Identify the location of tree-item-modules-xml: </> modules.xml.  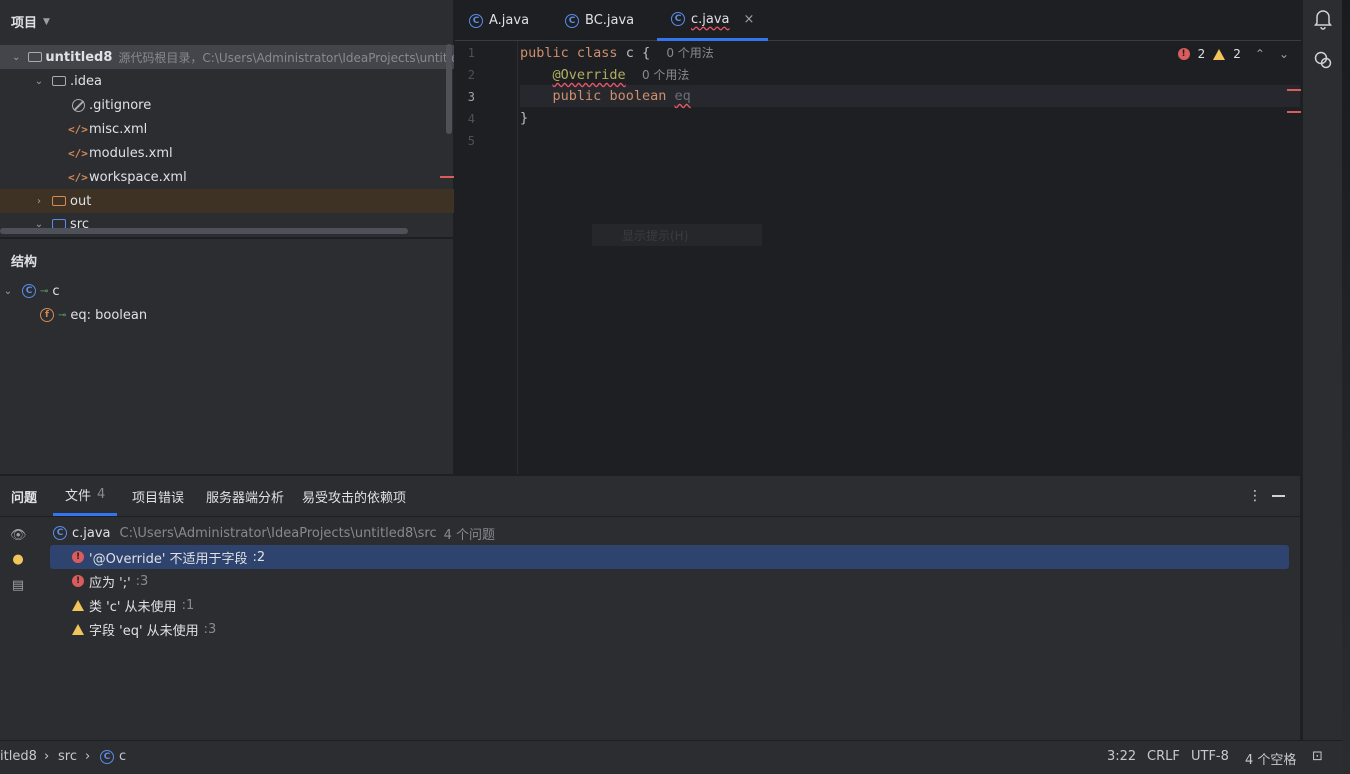
(227, 153).